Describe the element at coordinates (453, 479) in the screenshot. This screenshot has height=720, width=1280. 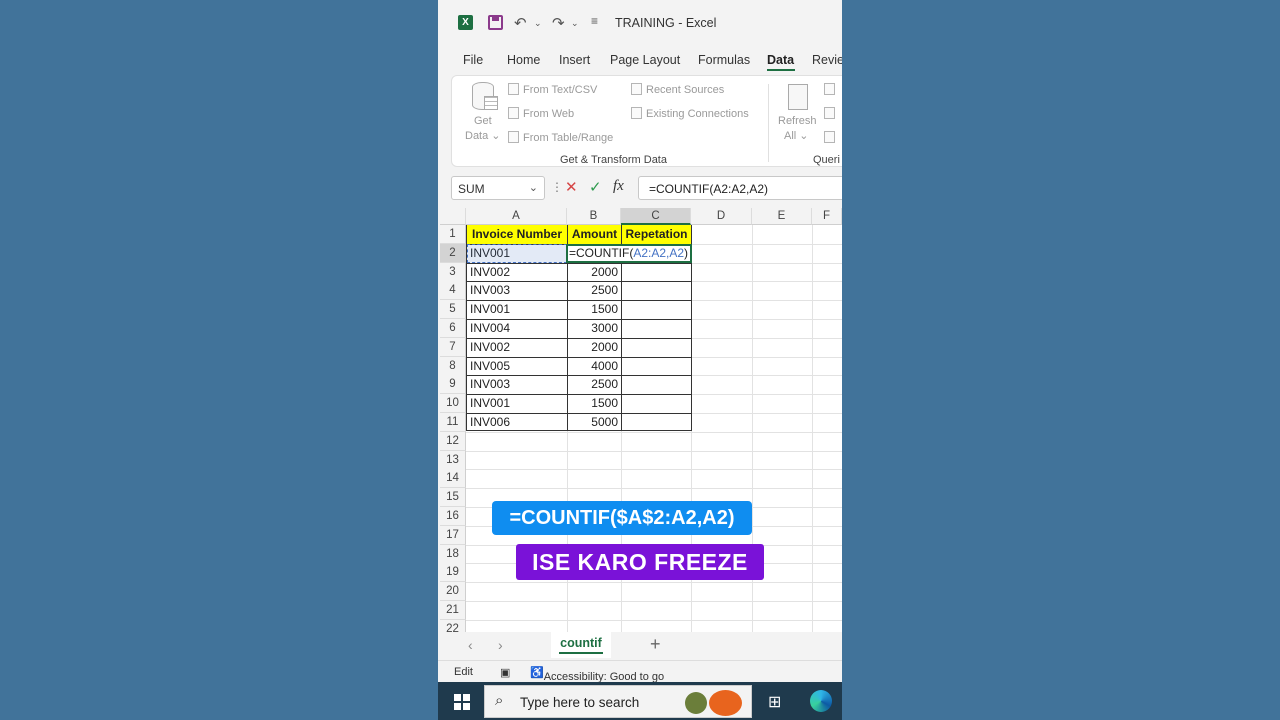
I see `row-header-14: 14` at that location.